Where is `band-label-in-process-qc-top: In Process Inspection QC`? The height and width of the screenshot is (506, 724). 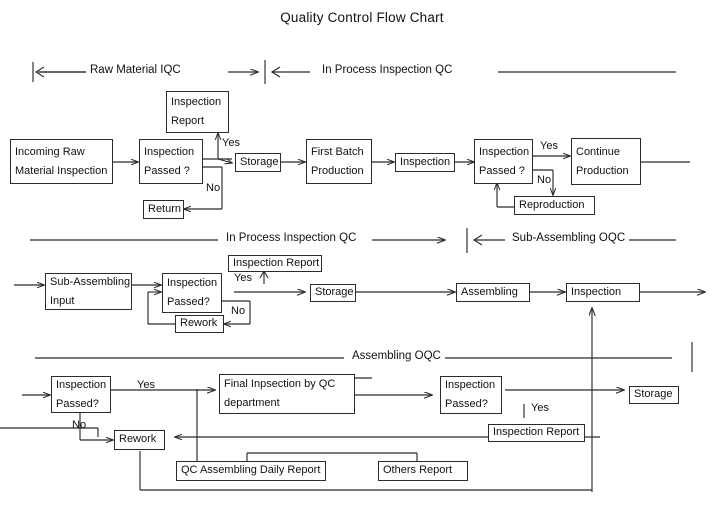 band-label-in-process-qc-top: In Process Inspection QC is located at coordinates (387, 70).